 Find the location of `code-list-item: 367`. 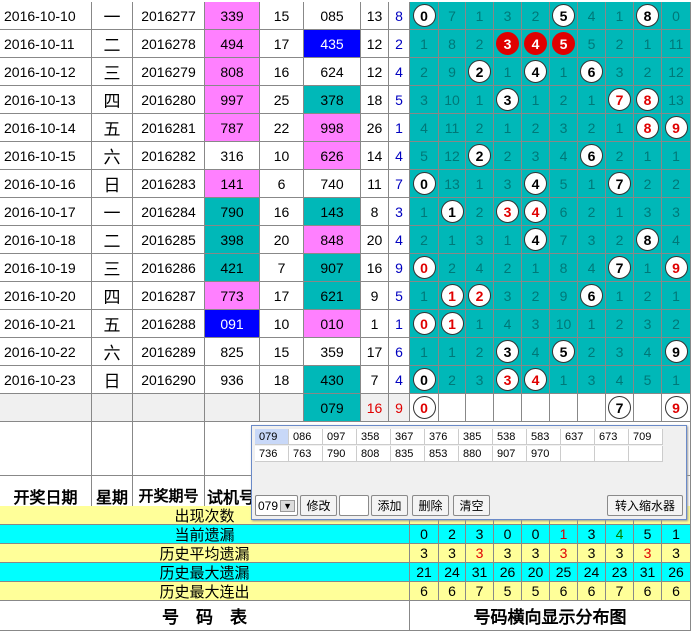

code-list-item: 367 is located at coordinates (408, 437).